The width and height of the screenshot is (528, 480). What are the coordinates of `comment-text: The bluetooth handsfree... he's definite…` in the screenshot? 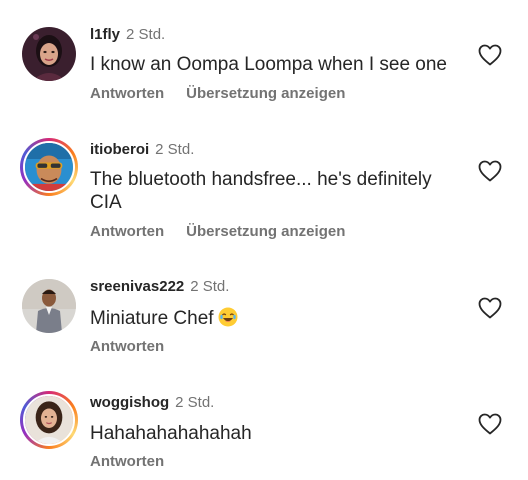 It's located at (261, 191).